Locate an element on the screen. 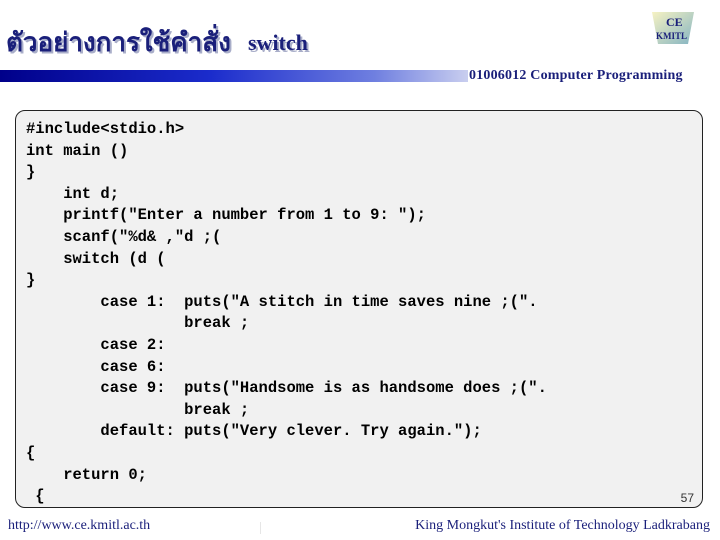 This screenshot has width=720, height=540. logo-bottom-text: KMITL is located at coordinates (671, 36).